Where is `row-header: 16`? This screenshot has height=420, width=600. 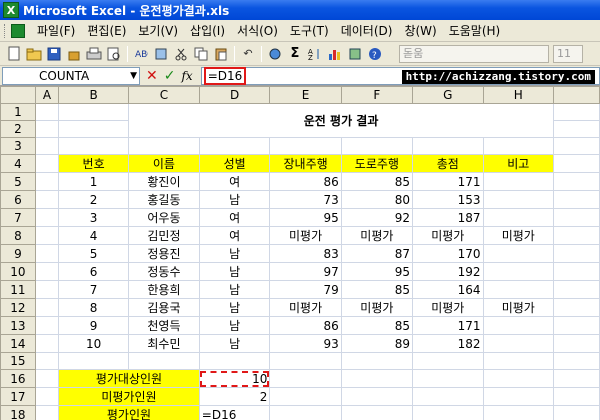
row-header: 16 is located at coordinates (18, 378).